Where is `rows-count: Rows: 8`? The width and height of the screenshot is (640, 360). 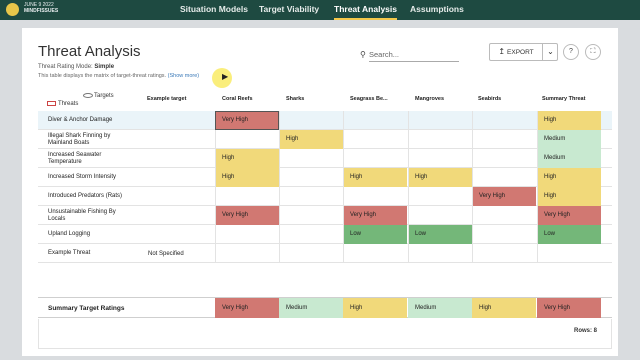
rows-count: Rows: 8 is located at coordinates (585, 331).